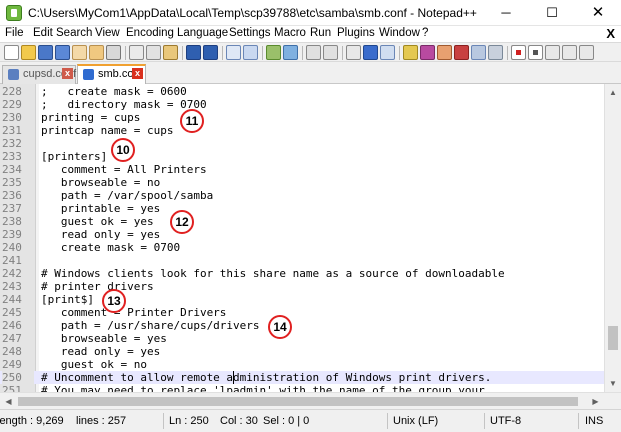 The image size is (621, 432). I want to click on scroll-up-icon: ▲, so click(613, 92).